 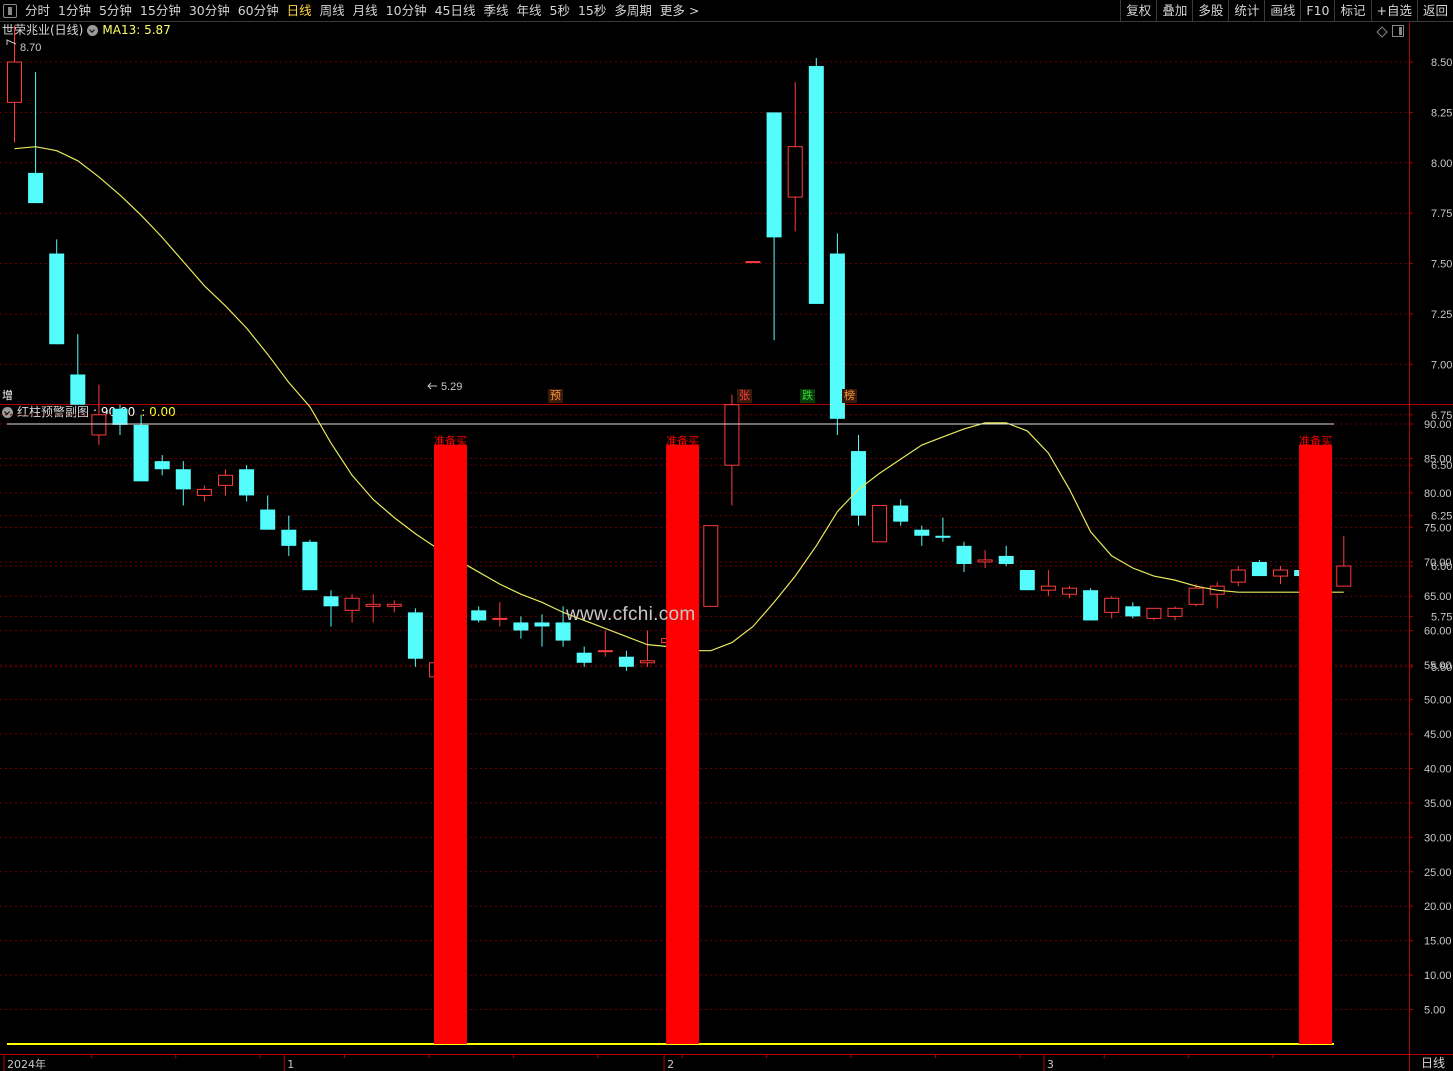 I want to click on period-tab-10: 45日线, so click(x=455, y=11).